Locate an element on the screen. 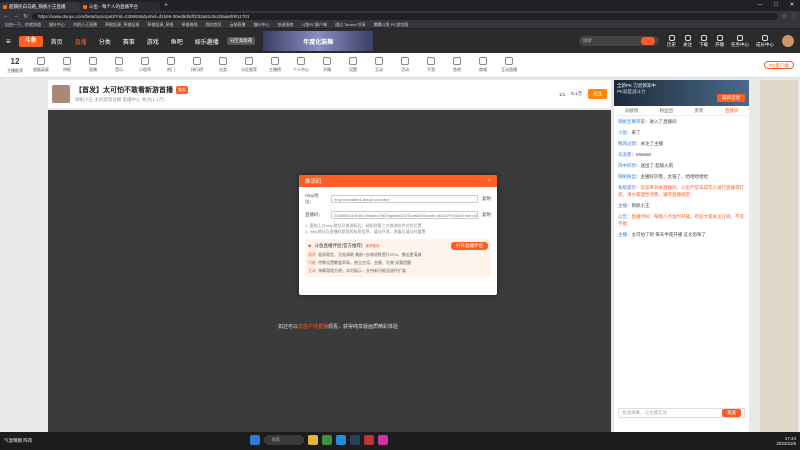  bookmark-item: 草根微视 is located at coordinates (189, 25).